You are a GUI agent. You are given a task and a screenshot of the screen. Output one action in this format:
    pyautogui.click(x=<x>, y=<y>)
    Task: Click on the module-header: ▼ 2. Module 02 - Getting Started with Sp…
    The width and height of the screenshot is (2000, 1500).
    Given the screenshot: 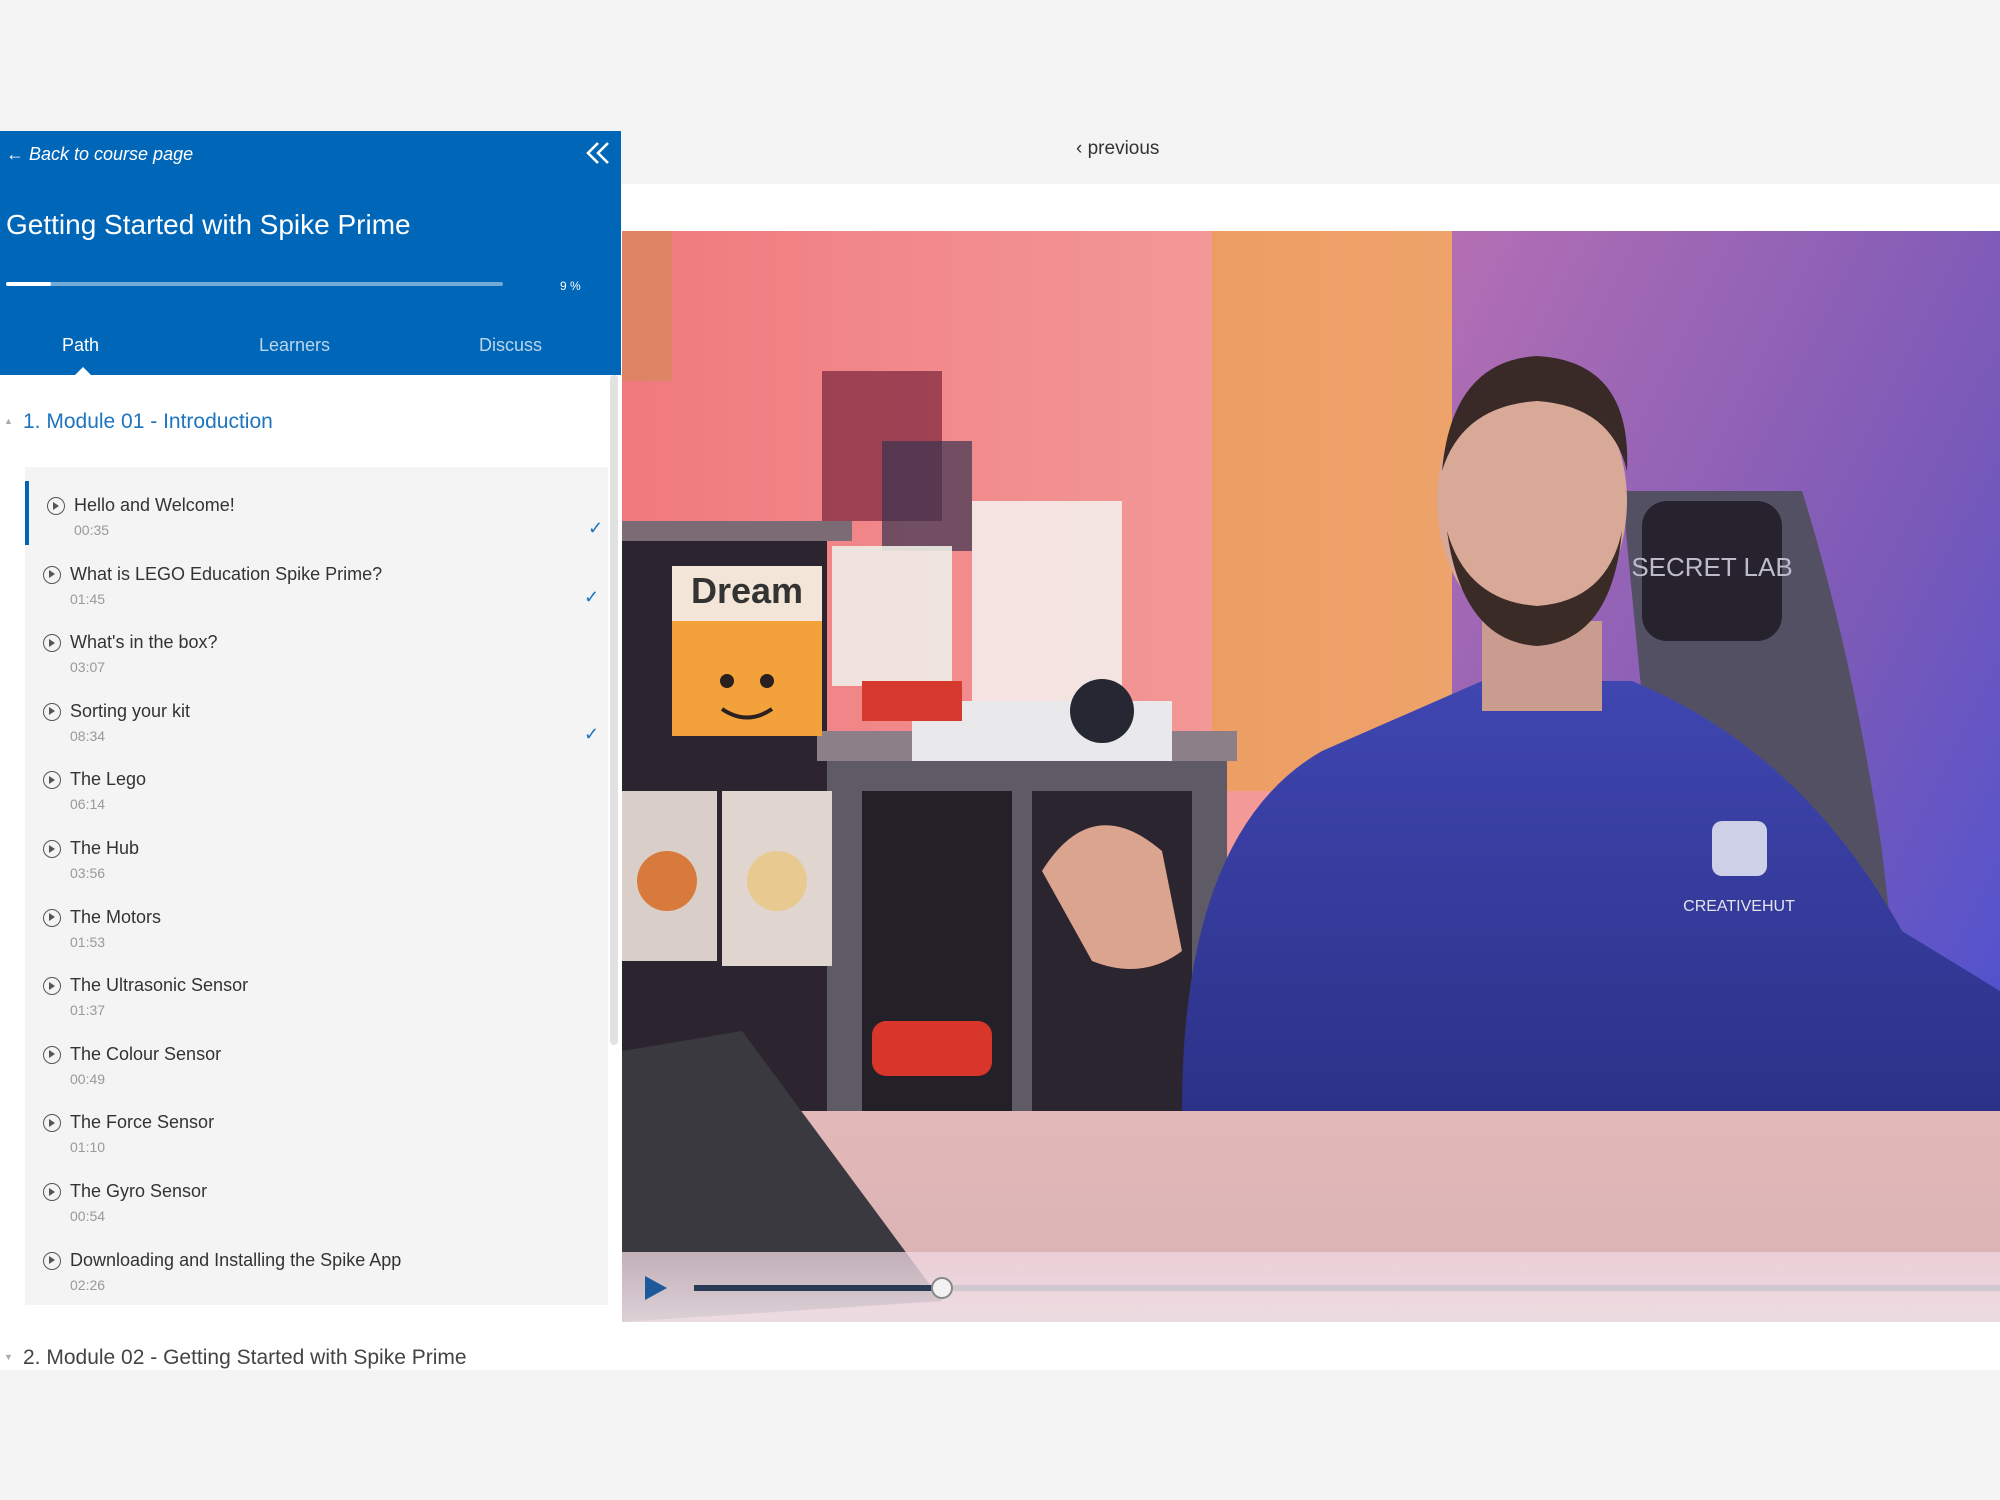 What is the action you would take?
    pyautogui.click(x=302, y=1354)
    